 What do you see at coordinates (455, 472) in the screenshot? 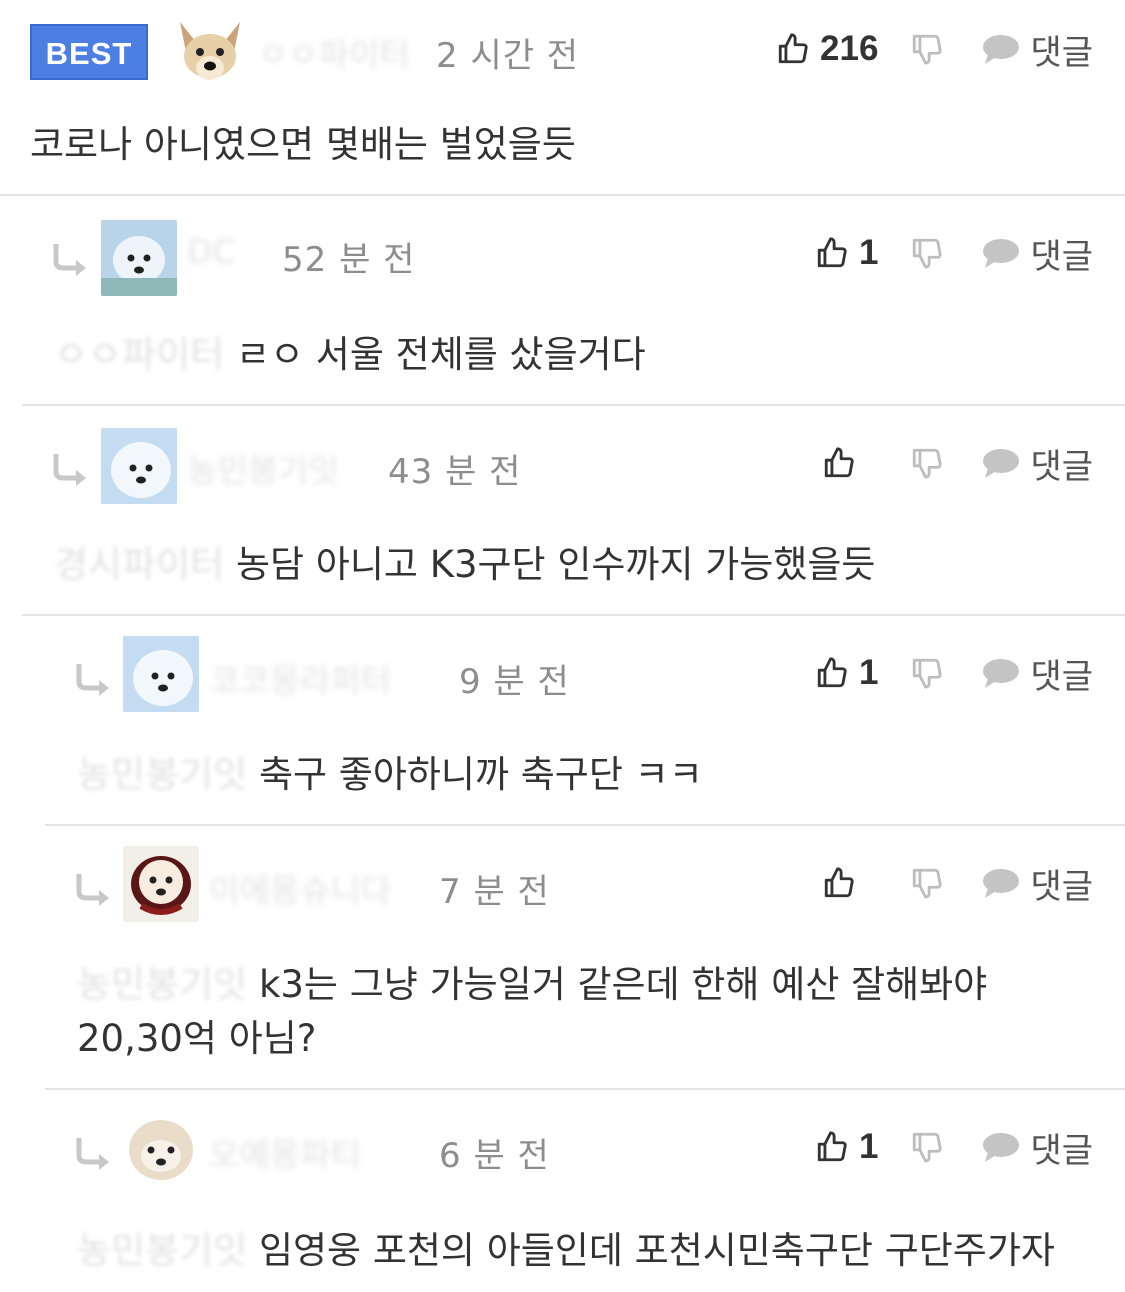
I see `timestamp: 43 분 전` at bounding box center [455, 472].